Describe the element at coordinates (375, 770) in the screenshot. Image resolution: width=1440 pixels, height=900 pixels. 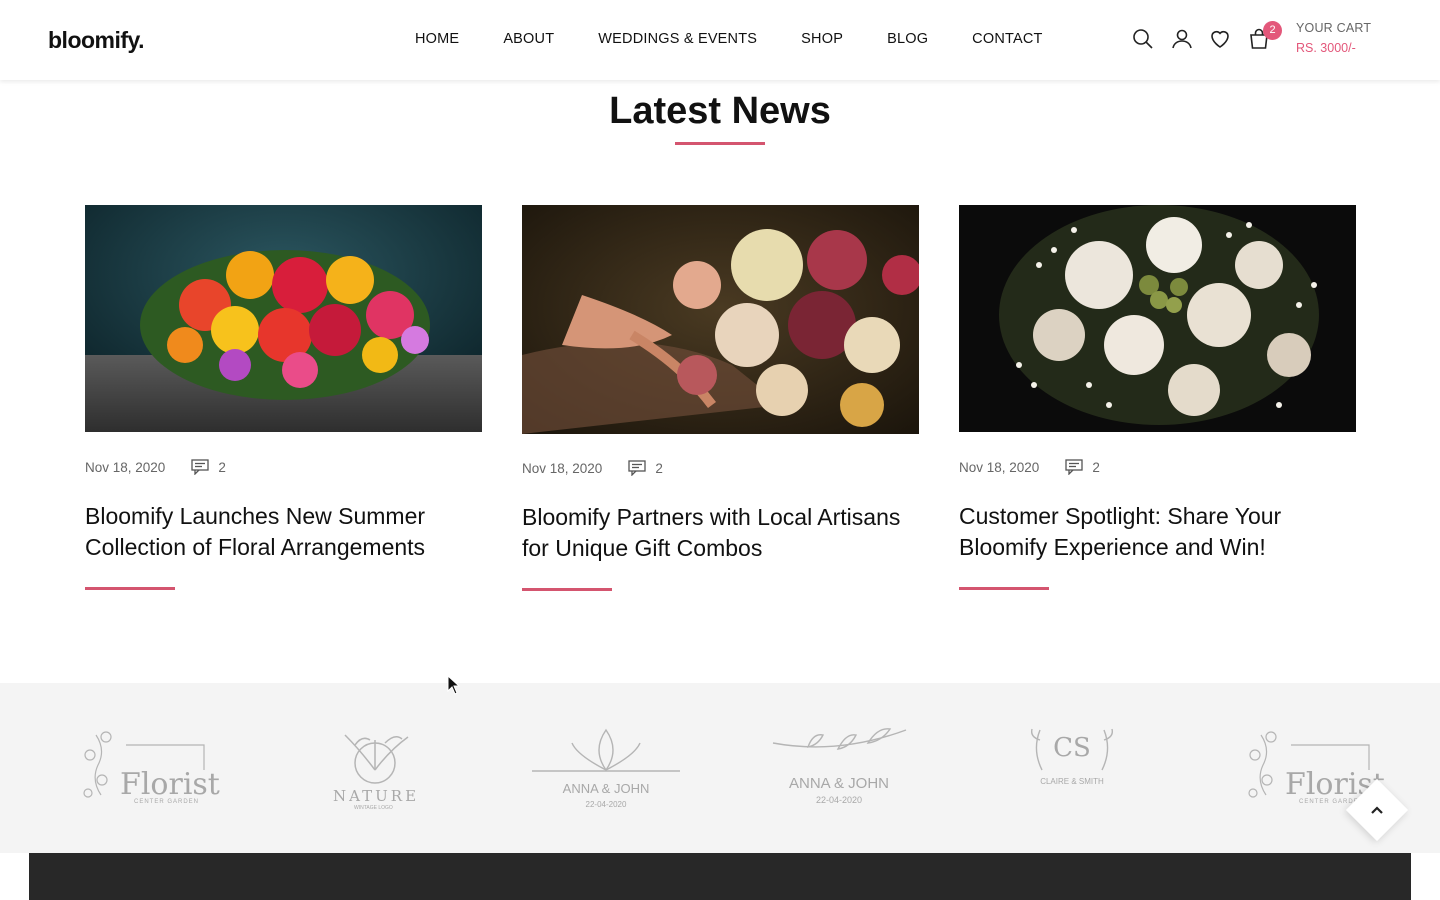
I see `brand-logo-nature: NATURE WINTAGE LOGO` at that location.